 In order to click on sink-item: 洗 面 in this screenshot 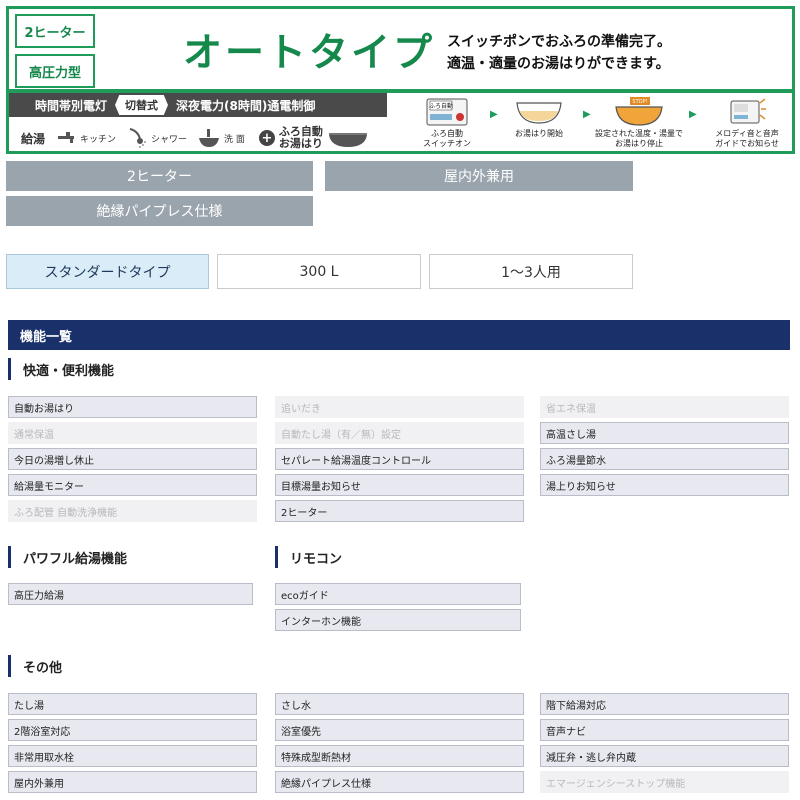, I will do `click(221, 138)`.